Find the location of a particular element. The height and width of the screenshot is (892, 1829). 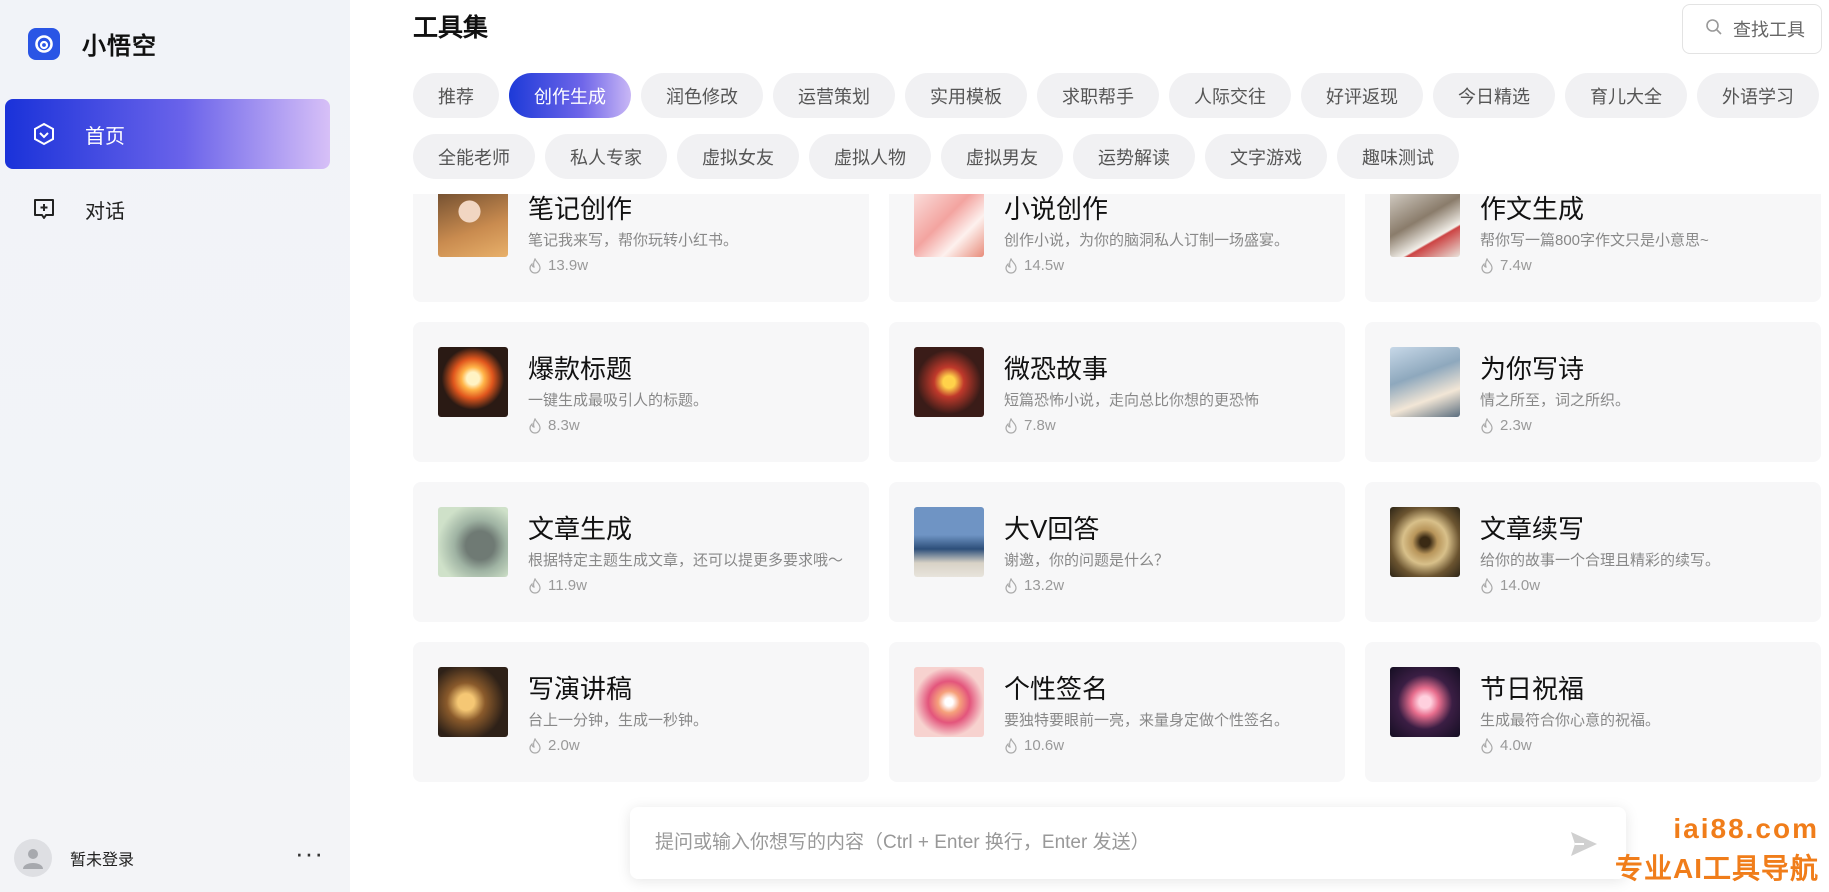

tool-card: 大V回答 谢邀，你的问题是什么？ 13.2w is located at coordinates (1117, 552).